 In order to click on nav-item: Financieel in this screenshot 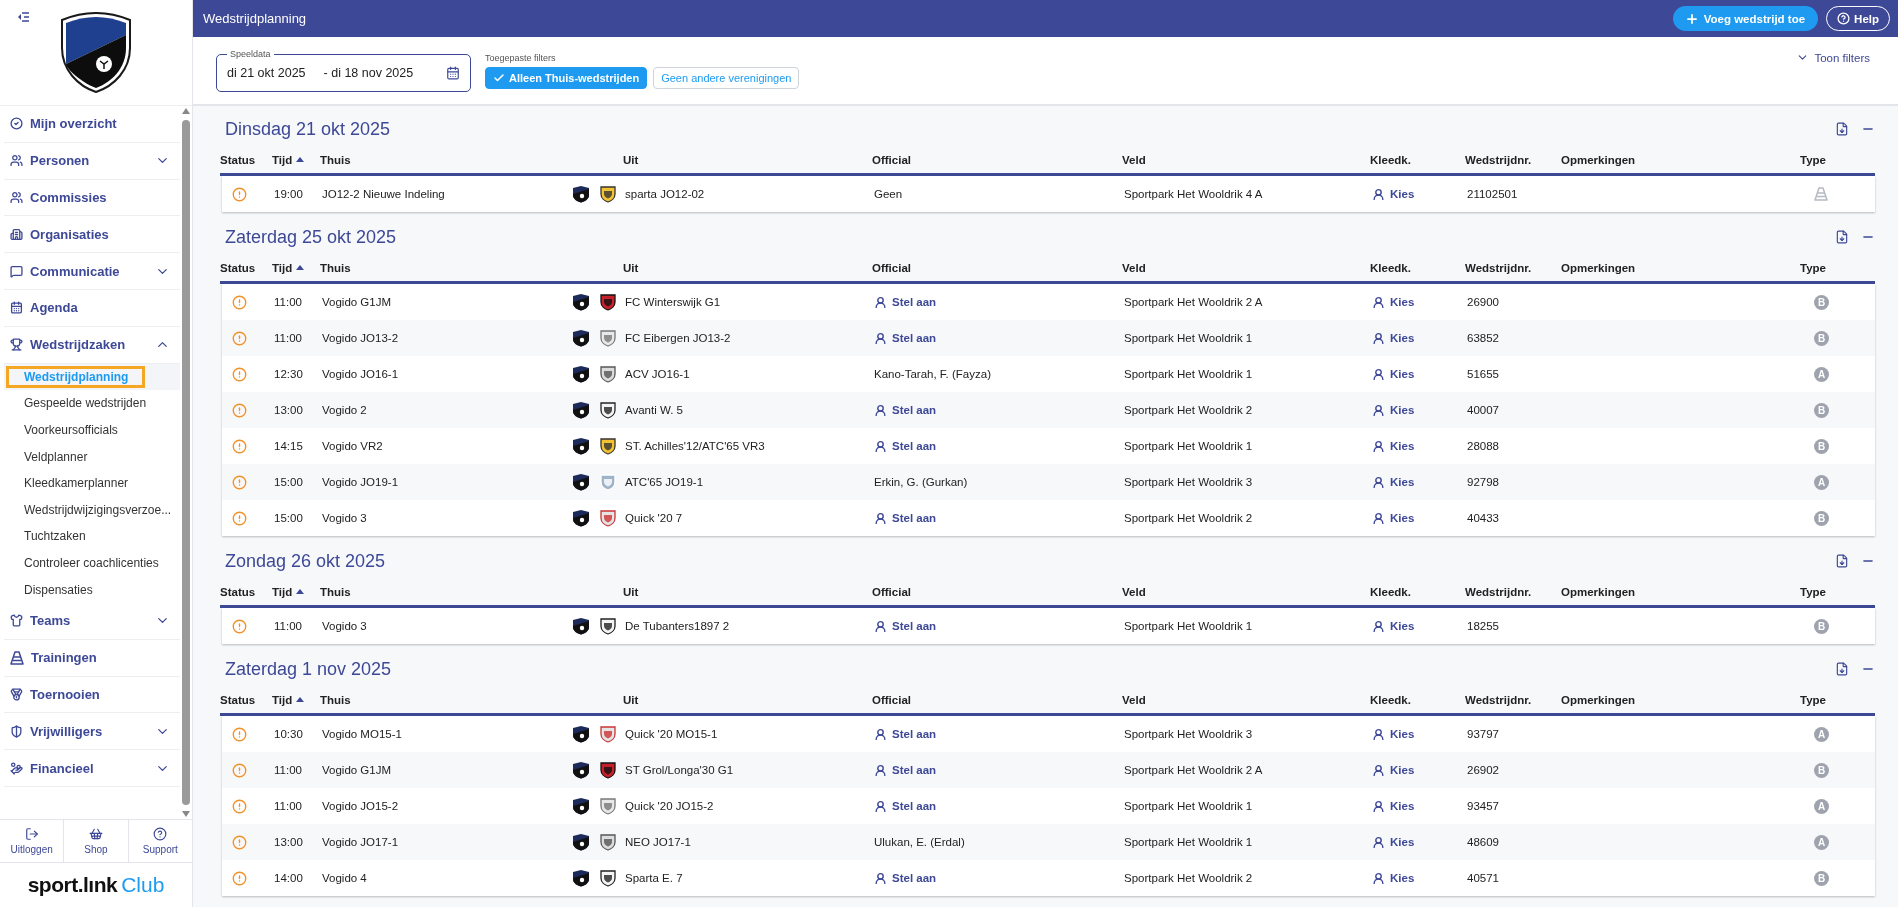, I will do `click(92, 768)`.